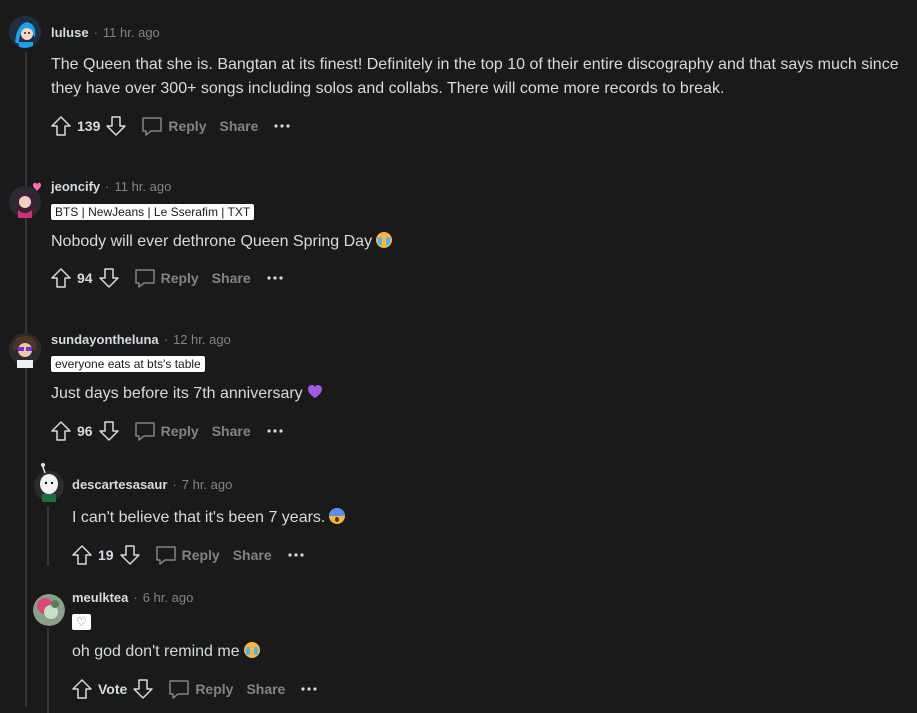  What do you see at coordinates (199, 517) in the screenshot?
I see `comment-text: I can't believe that it's been 7 years.` at bounding box center [199, 517].